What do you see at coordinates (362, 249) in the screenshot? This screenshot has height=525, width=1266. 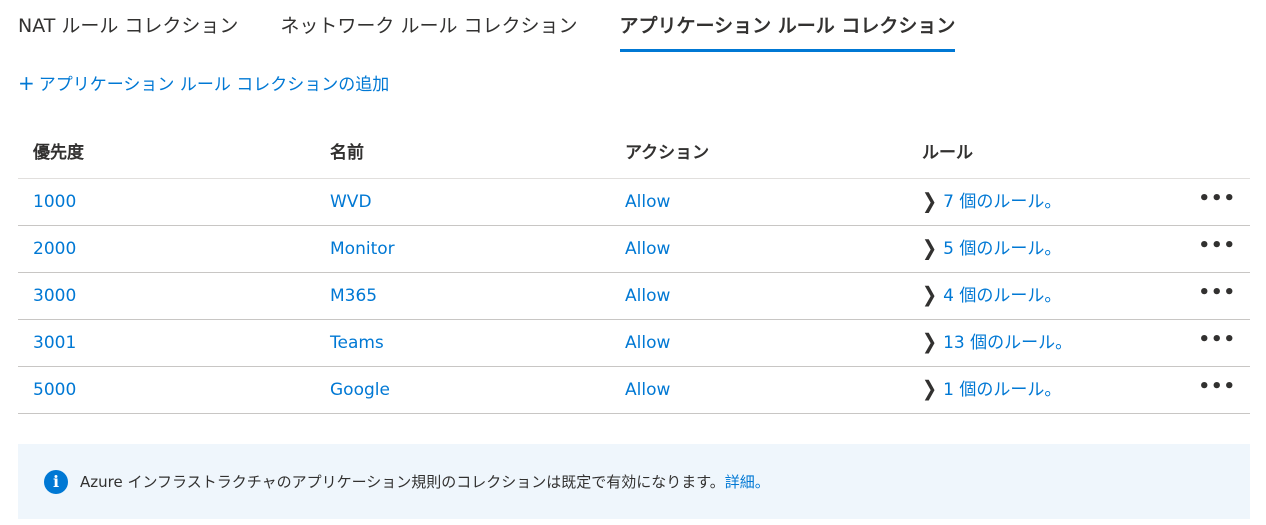 I see `name-cell: Monitor` at bounding box center [362, 249].